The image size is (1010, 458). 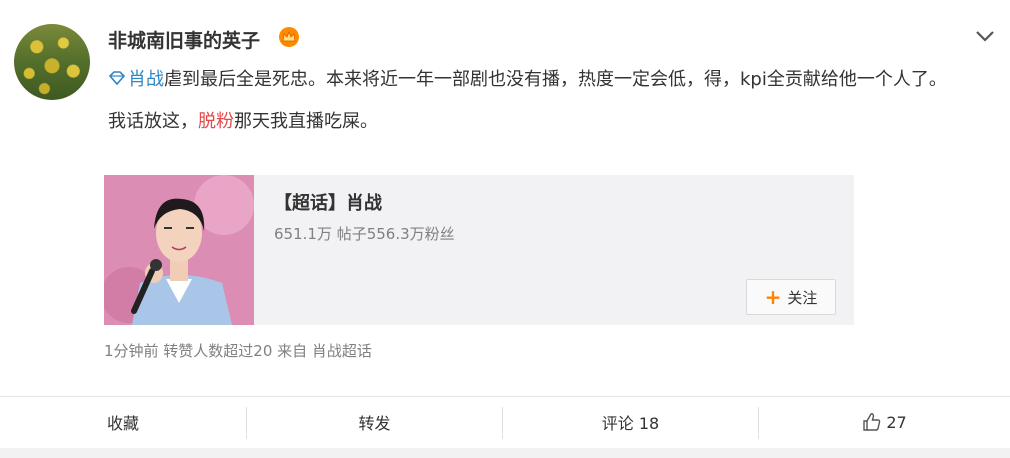 I want to click on comment-label: 评论 18, so click(x=630, y=423).